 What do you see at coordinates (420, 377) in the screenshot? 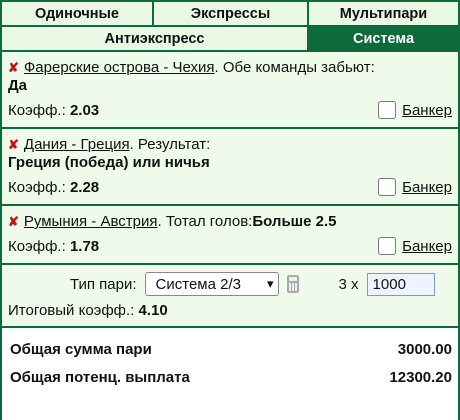
I see `potential-payout-value: 12300.20` at bounding box center [420, 377].